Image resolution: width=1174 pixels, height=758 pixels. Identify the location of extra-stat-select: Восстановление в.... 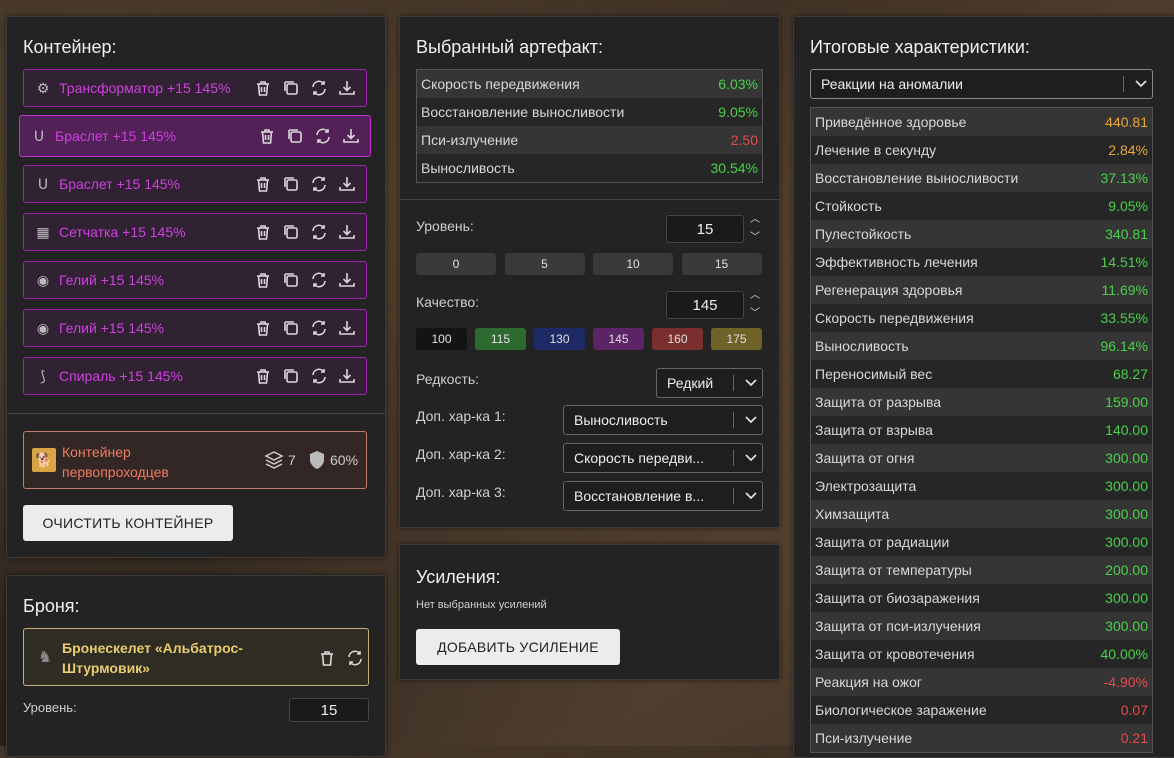
(663, 496).